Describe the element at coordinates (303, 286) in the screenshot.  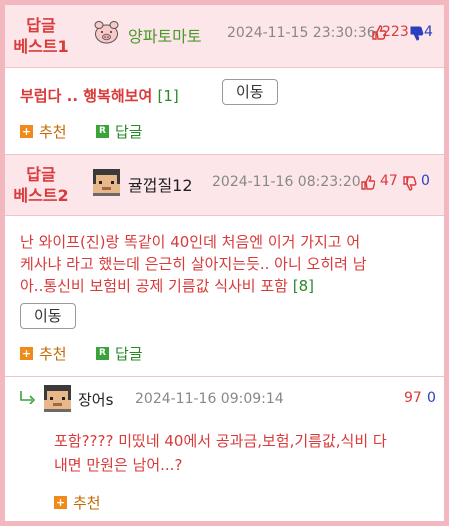
I see `best2-reply-count: [8]` at that location.